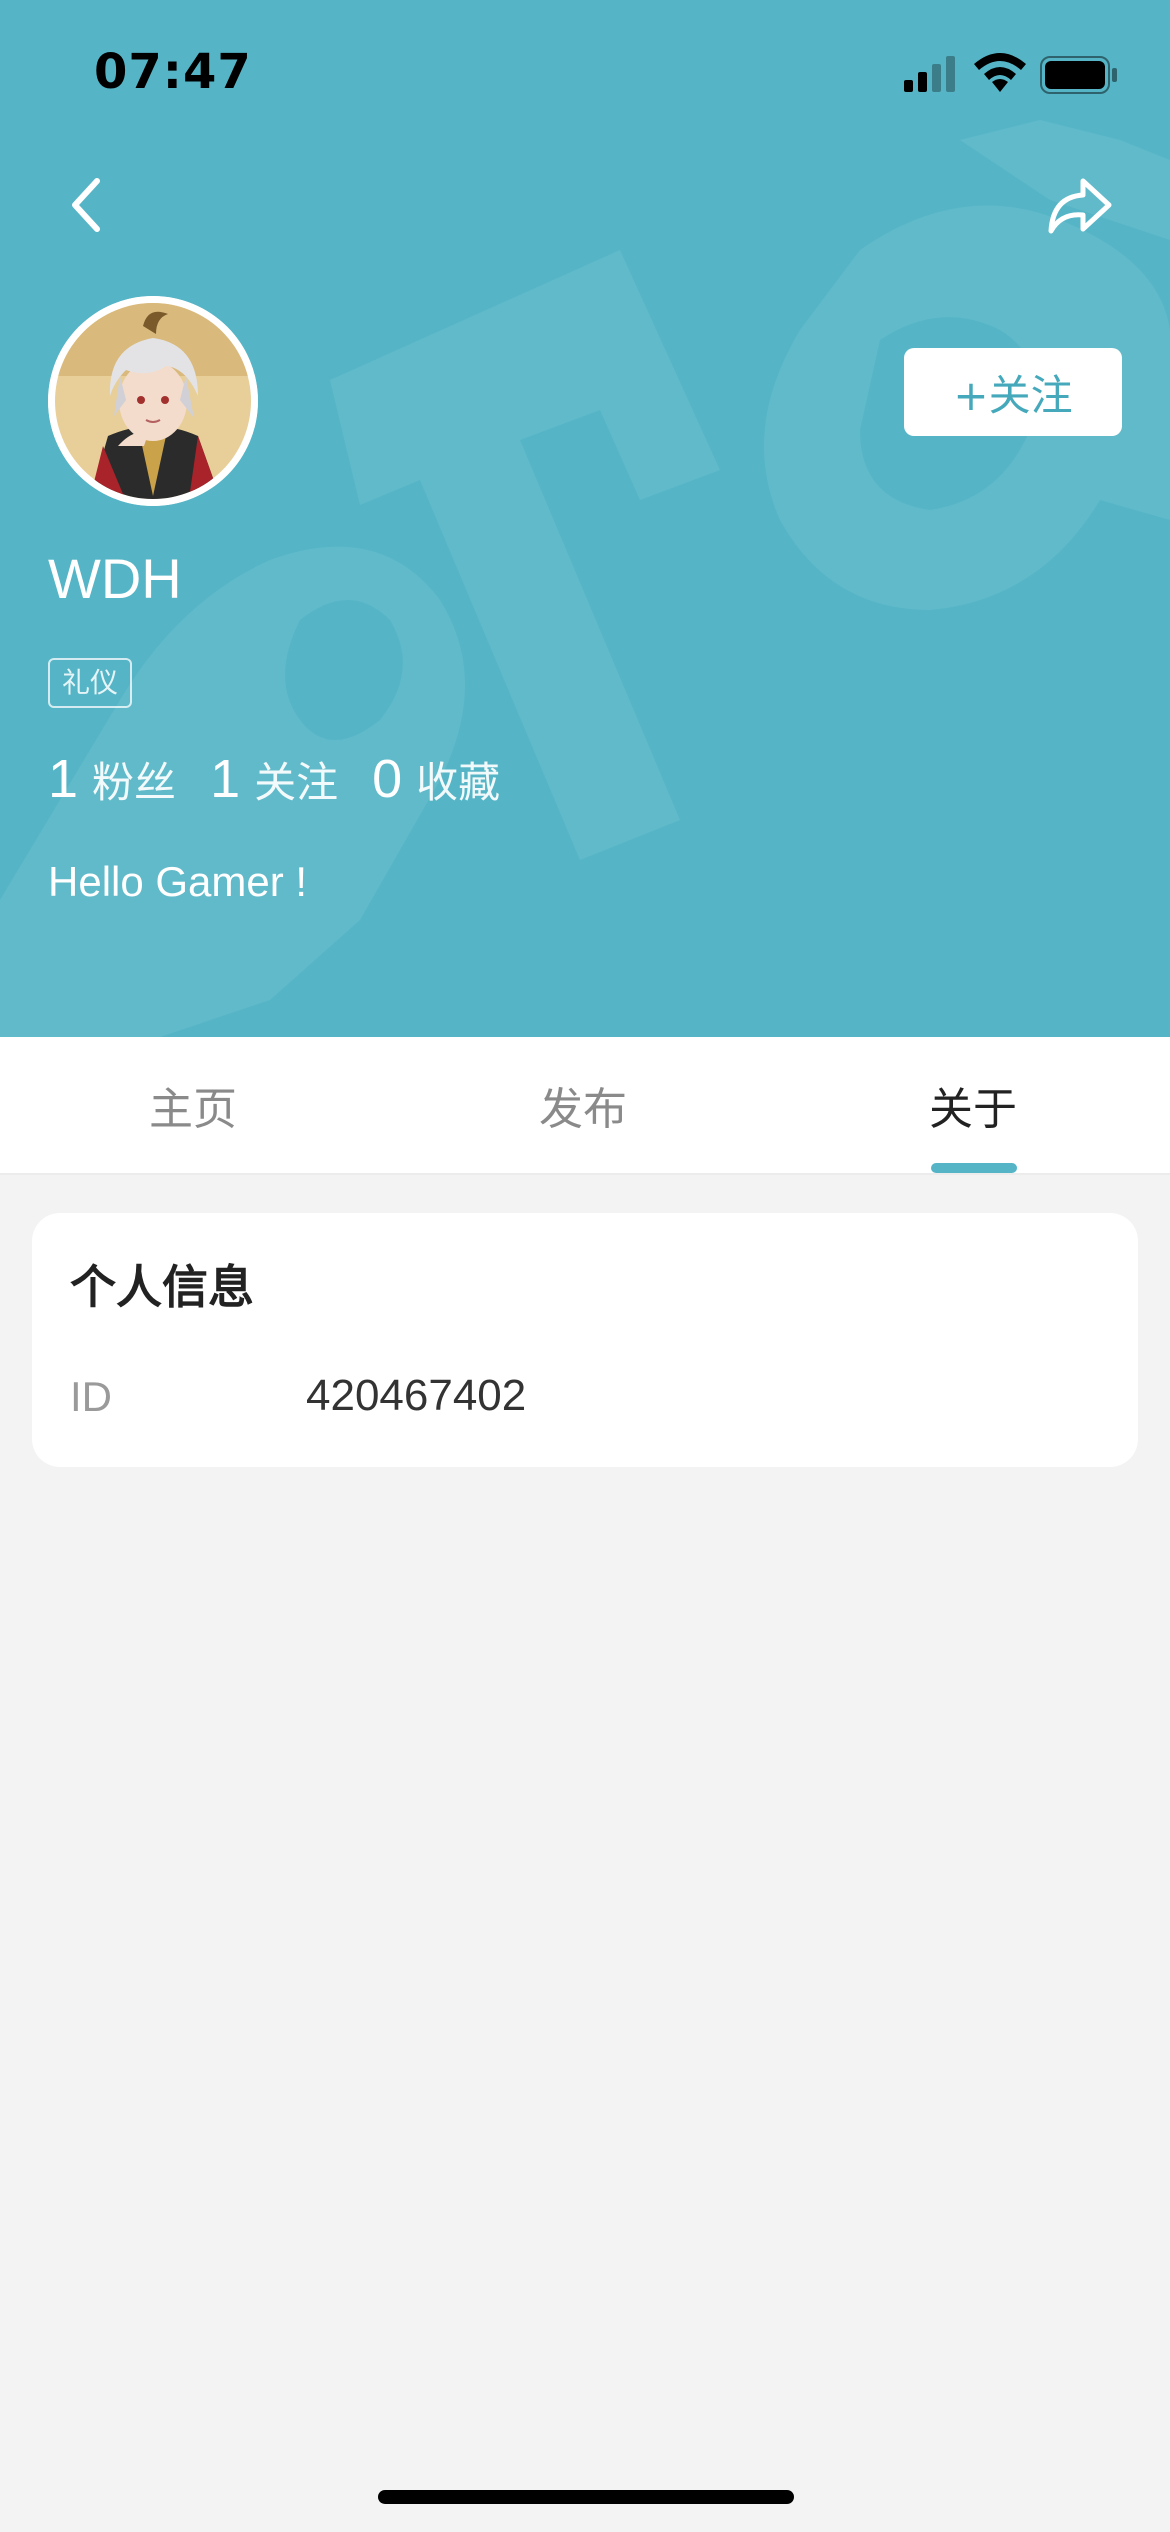  Describe the element at coordinates (173, 72) in the screenshot. I see `status-time: 07:47` at that location.